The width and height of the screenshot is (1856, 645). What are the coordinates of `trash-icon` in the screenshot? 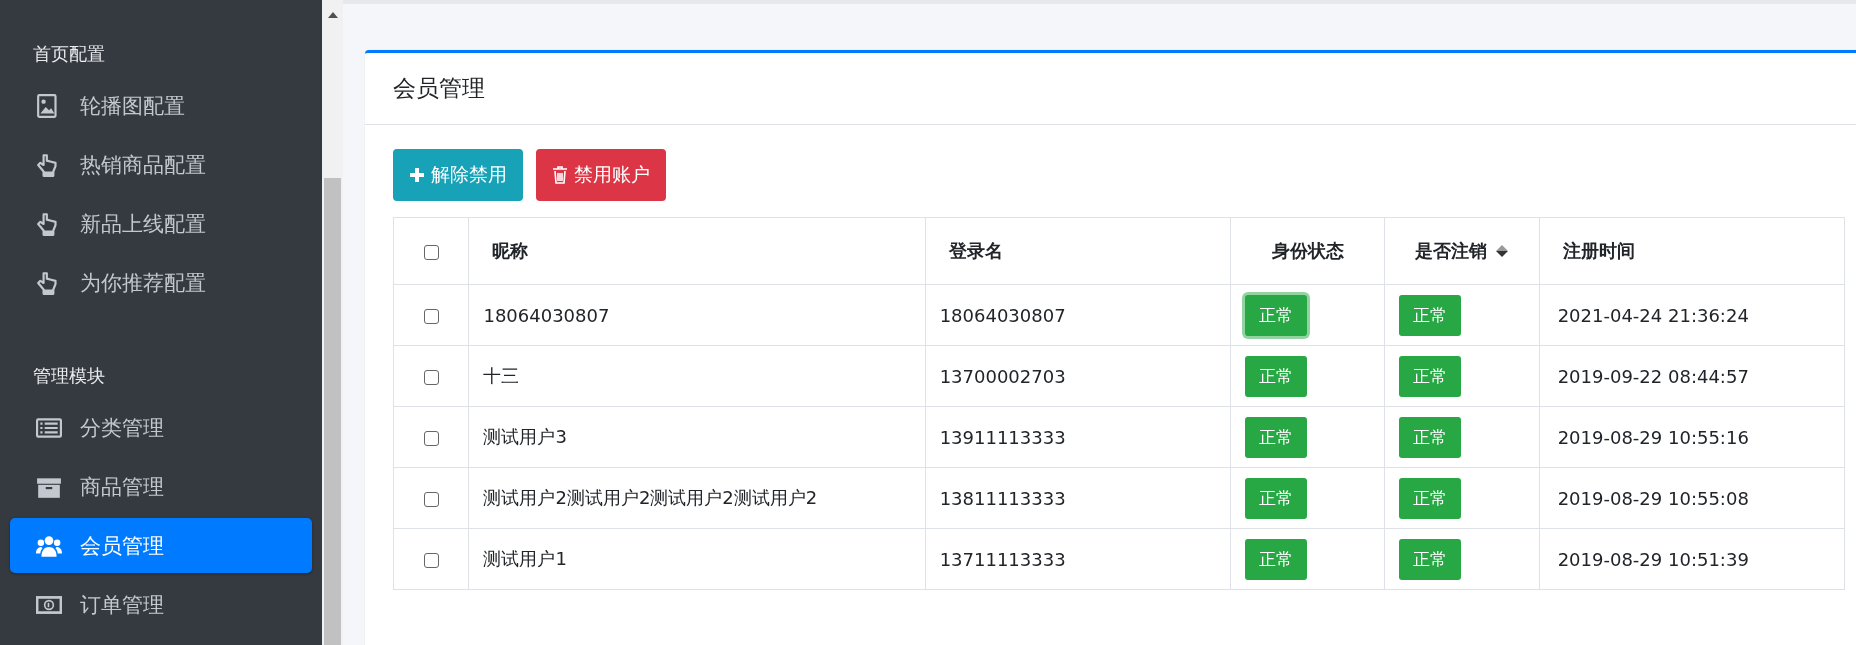 It's located at (560, 175).